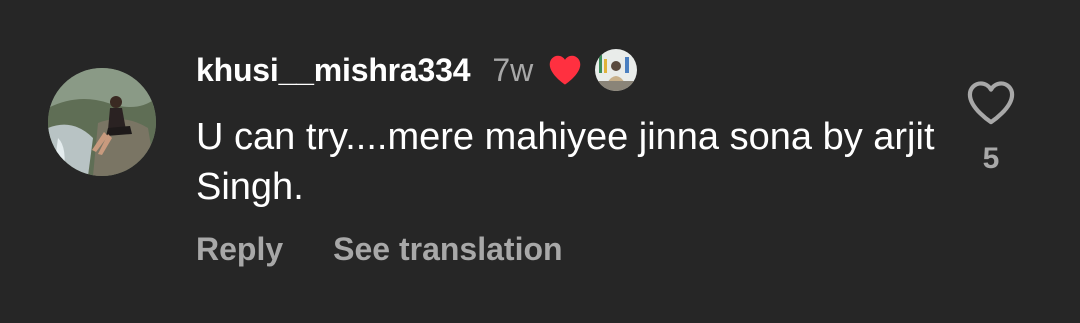 The width and height of the screenshot is (1080, 323). What do you see at coordinates (239, 249) in the screenshot?
I see `reply-button: Reply` at bounding box center [239, 249].